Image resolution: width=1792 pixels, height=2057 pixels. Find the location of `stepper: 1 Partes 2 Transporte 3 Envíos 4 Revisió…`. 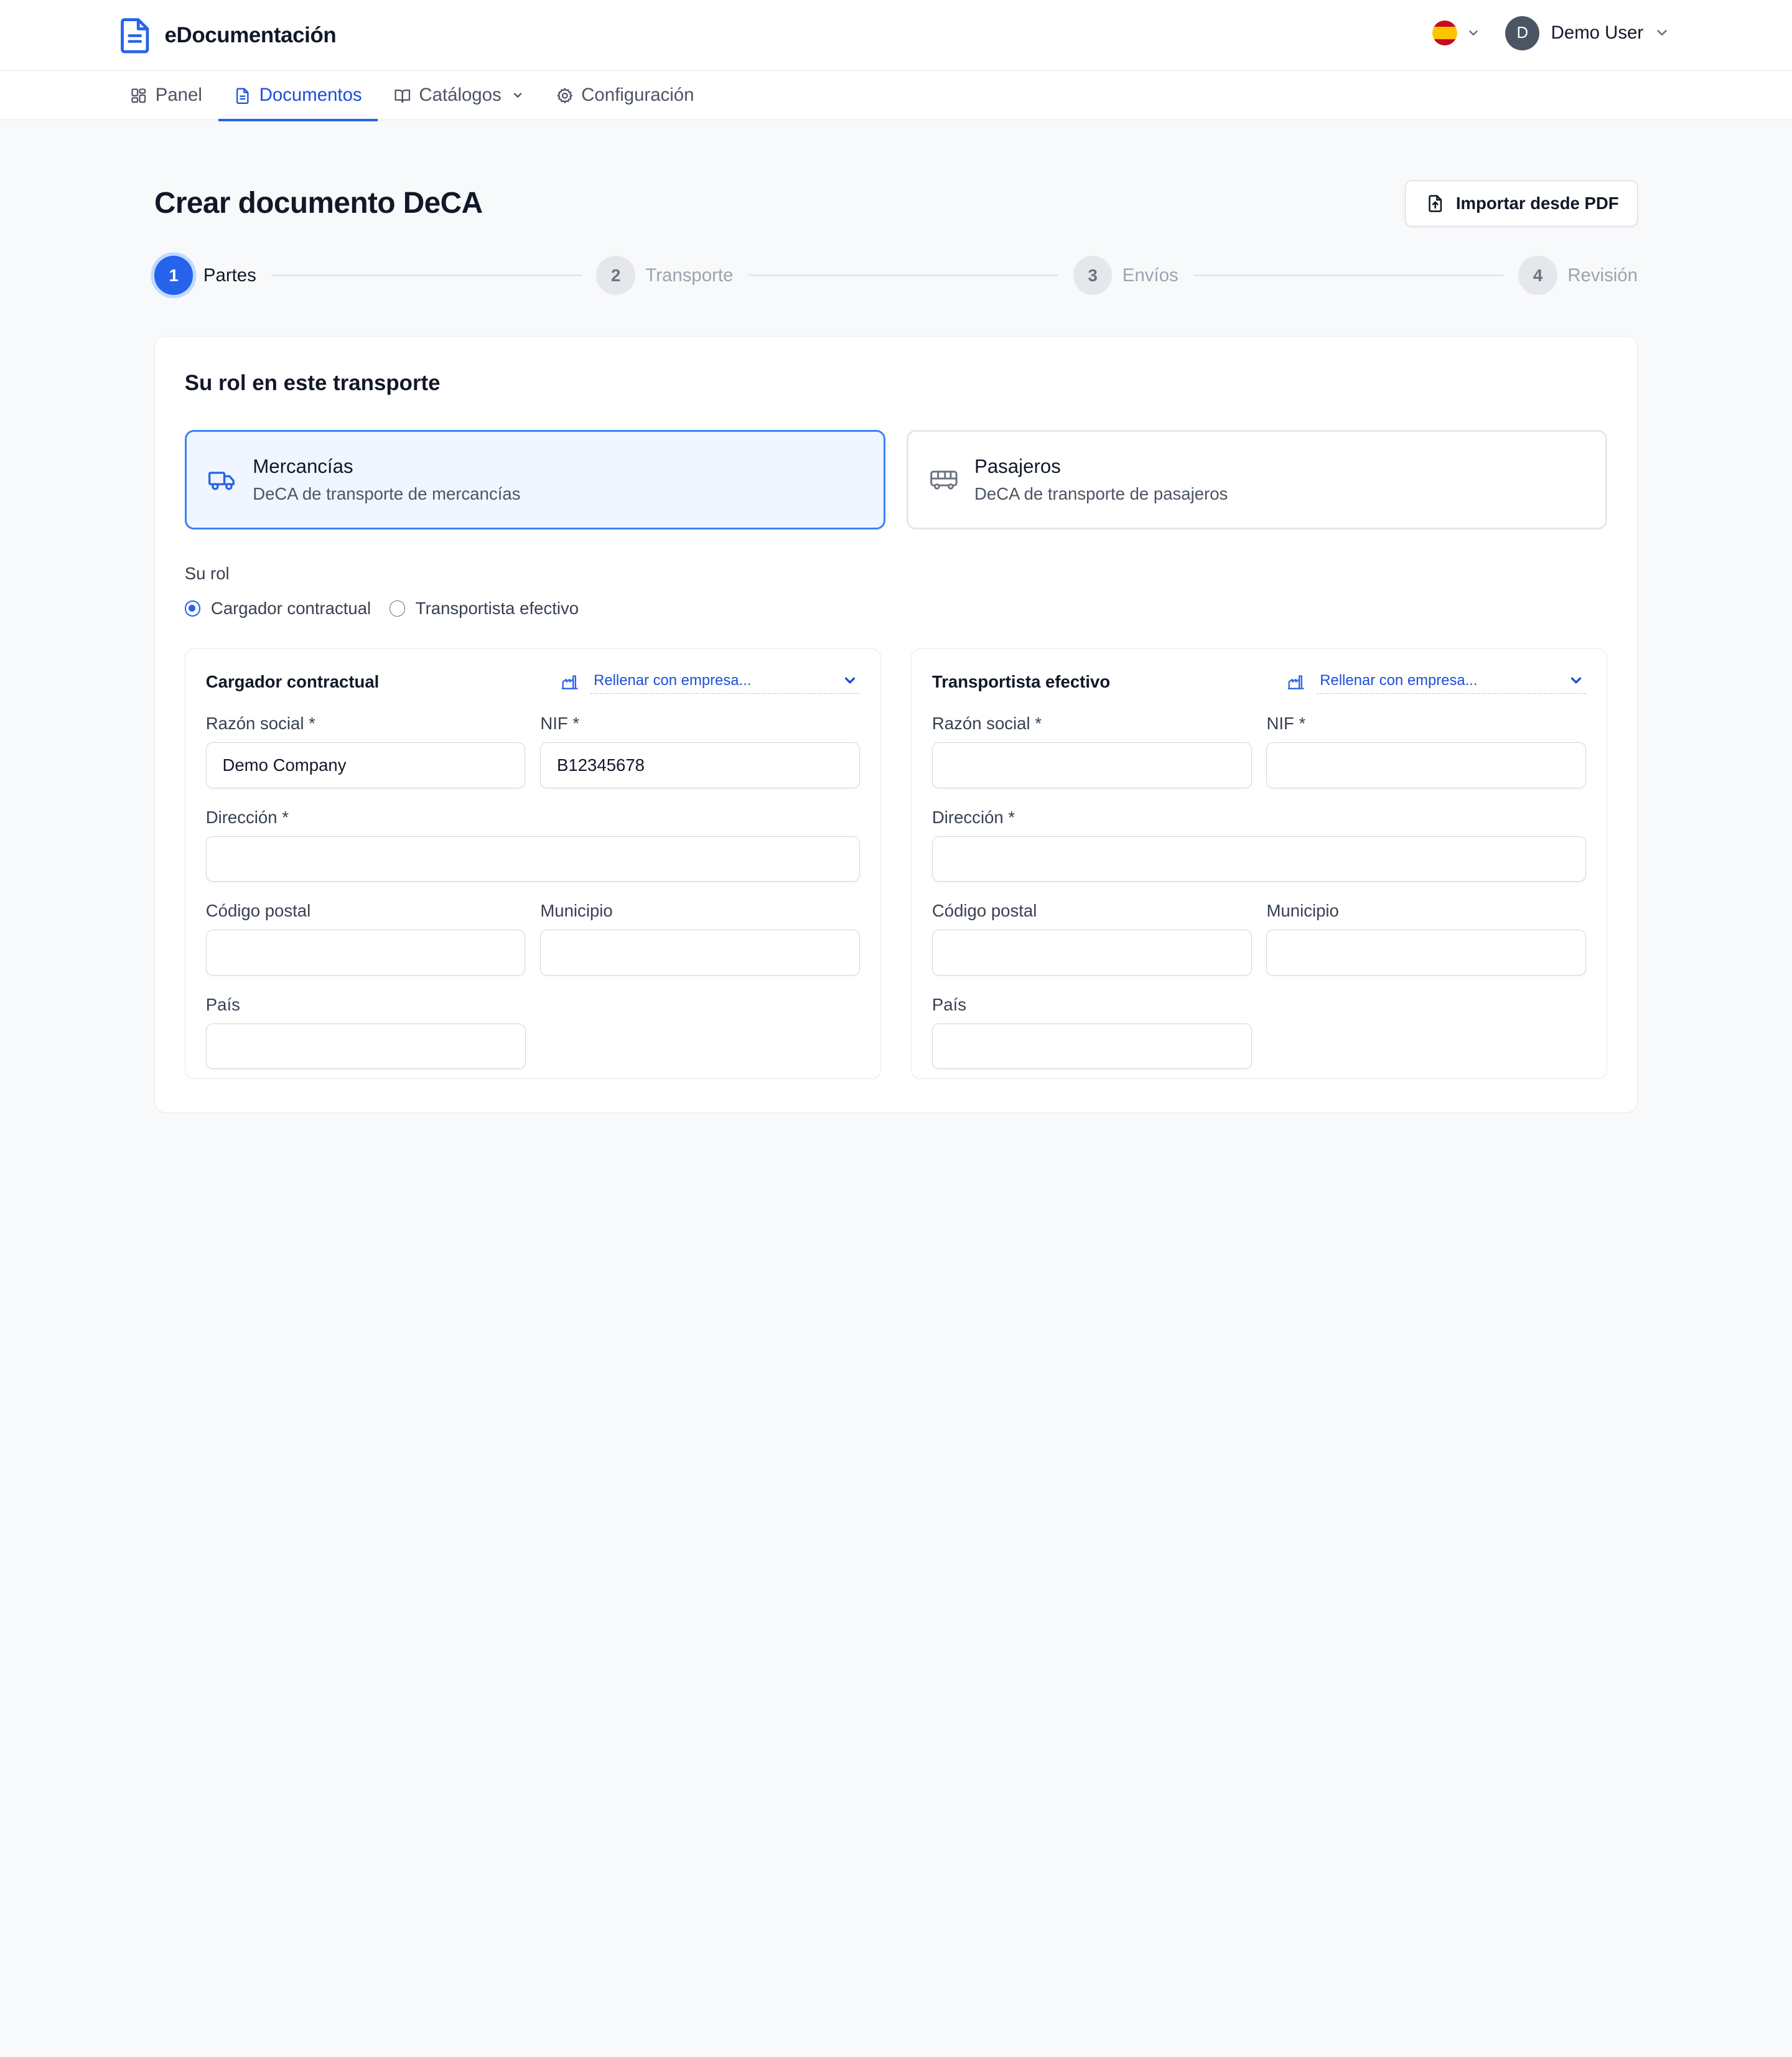

stepper: 1 Partes 2 Transporte 3 Envíos 4 Revisió… is located at coordinates (896, 275).